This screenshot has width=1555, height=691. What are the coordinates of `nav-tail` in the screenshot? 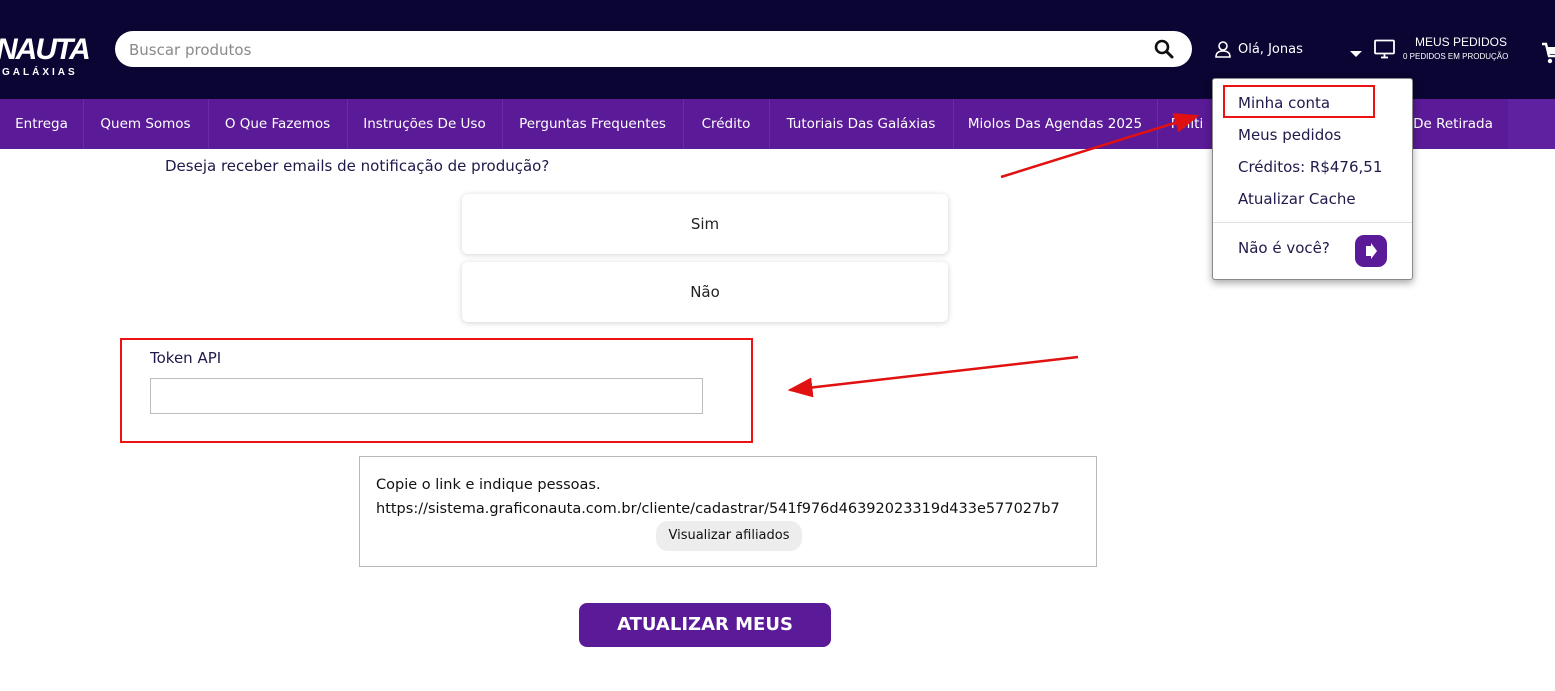 It's located at (1531, 124).